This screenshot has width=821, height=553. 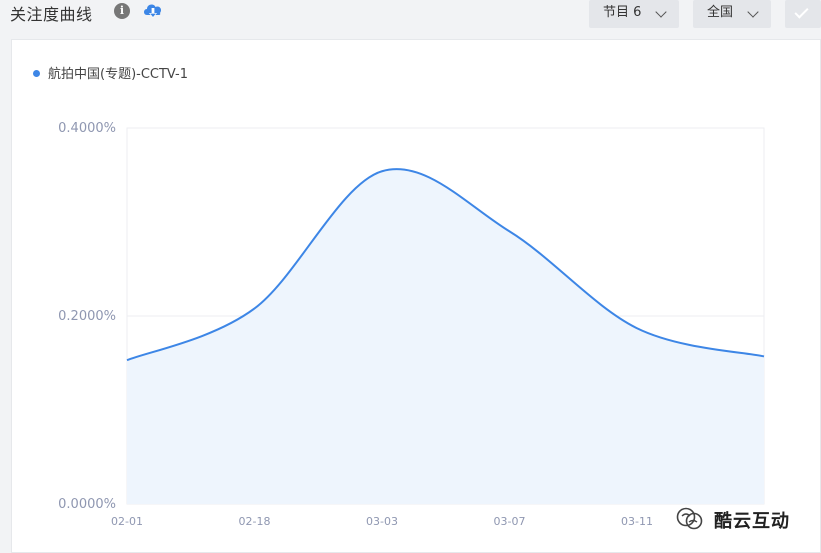 I want to click on y-tick-label: 0.4000%, so click(x=87, y=128).